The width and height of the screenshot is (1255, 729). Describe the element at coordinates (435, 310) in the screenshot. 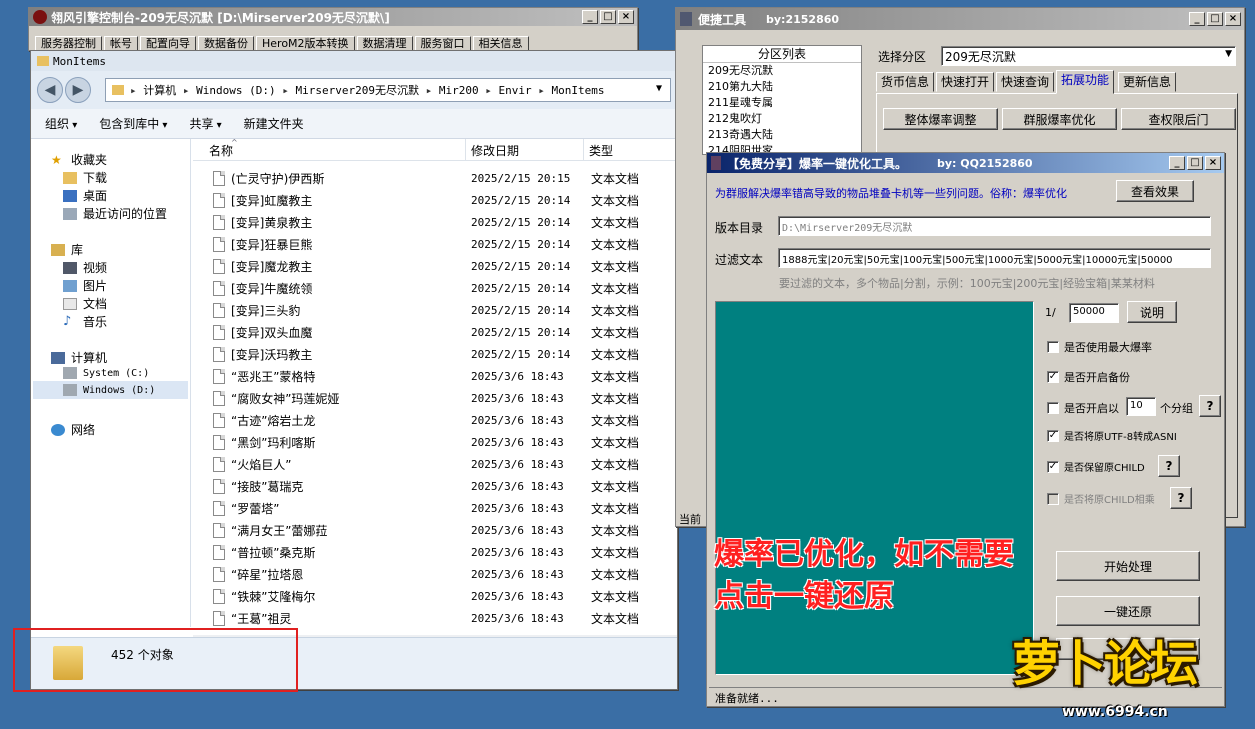

I see `file-row: [变异]三头豹 2025/2/15 20:14 文本文档` at that location.